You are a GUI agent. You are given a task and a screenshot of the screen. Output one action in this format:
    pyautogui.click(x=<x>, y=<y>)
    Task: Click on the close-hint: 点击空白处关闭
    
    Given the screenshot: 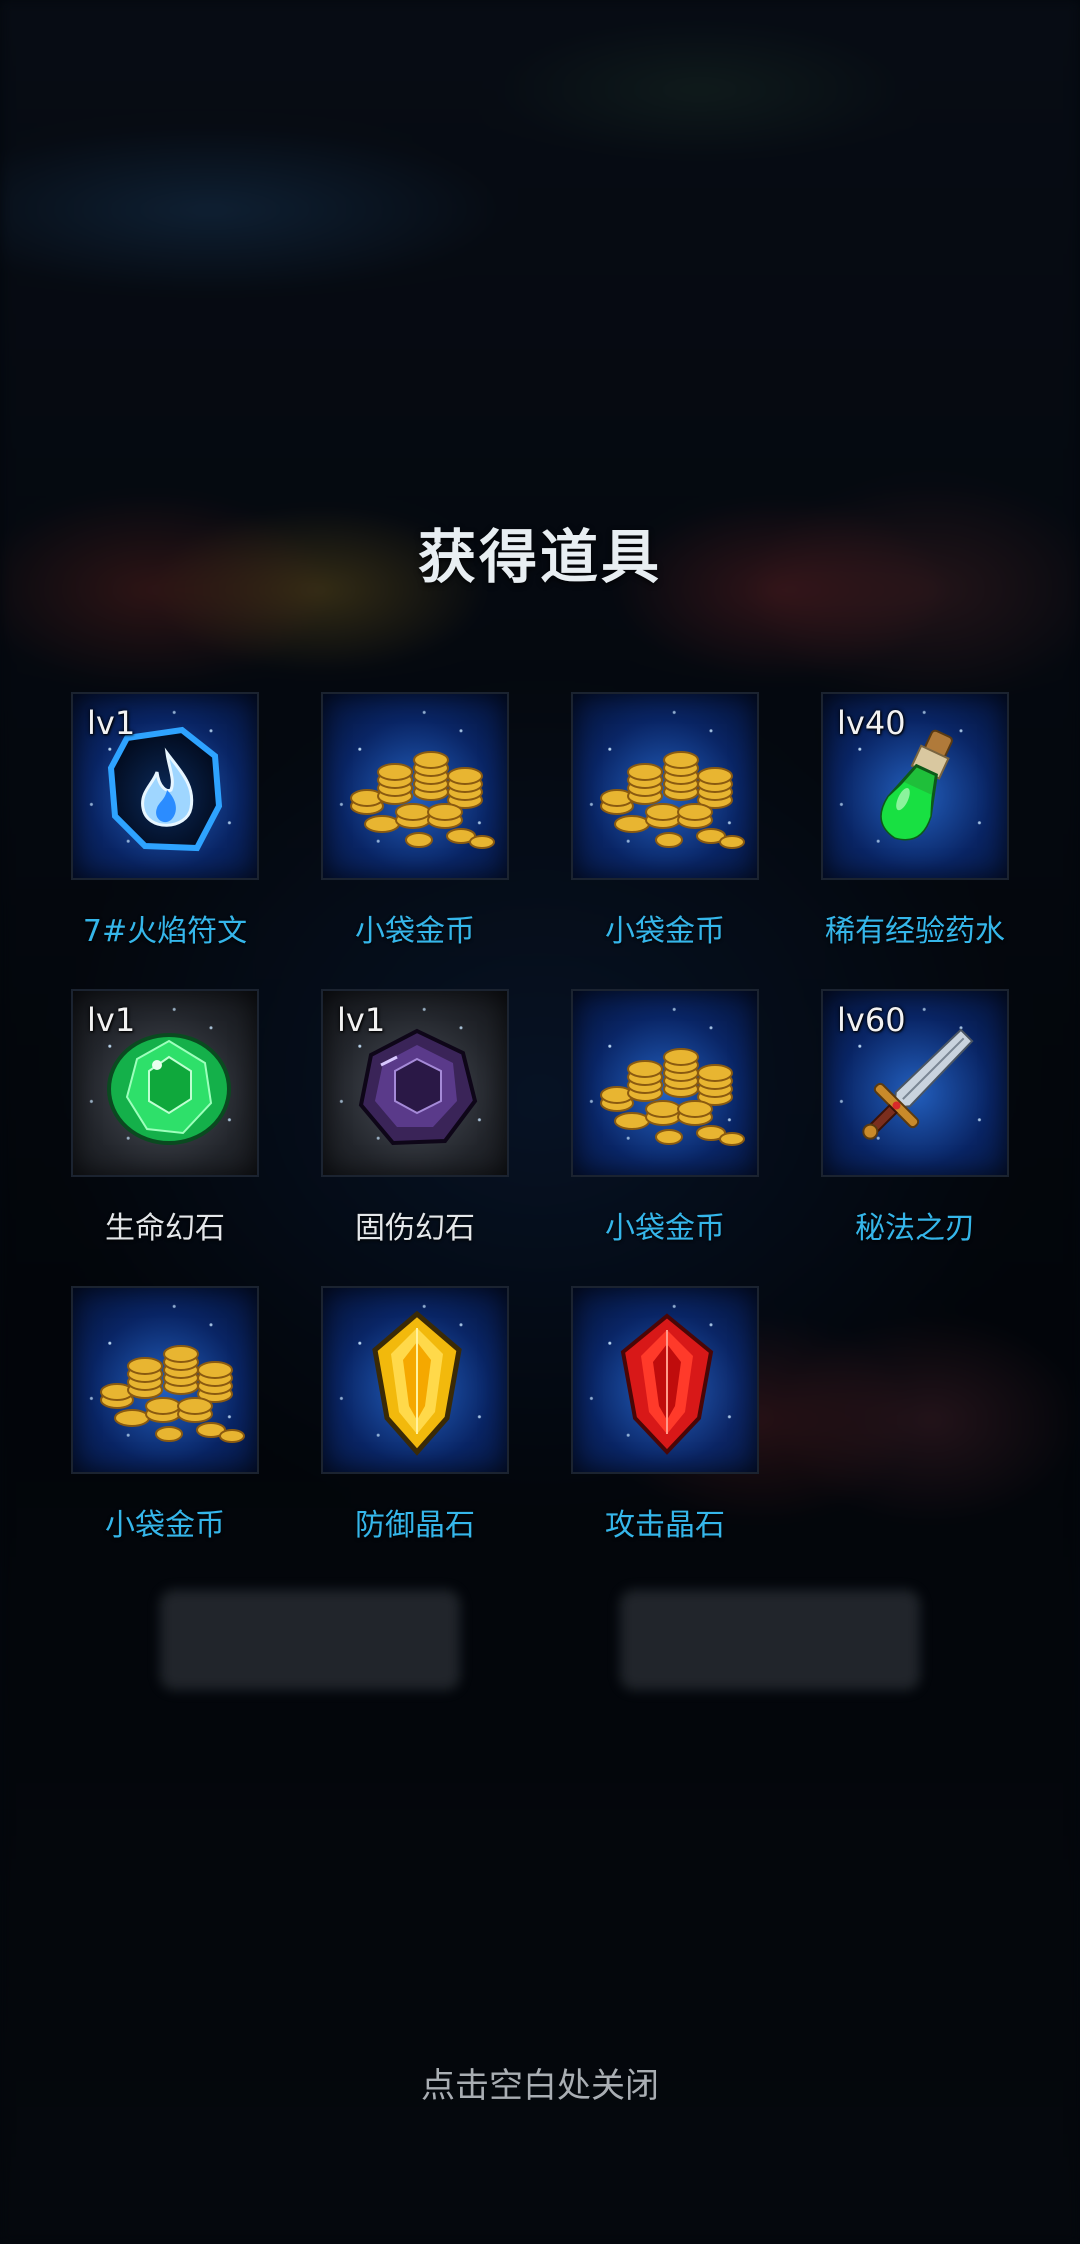 What is the action you would take?
    pyautogui.click(x=540, y=2082)
    